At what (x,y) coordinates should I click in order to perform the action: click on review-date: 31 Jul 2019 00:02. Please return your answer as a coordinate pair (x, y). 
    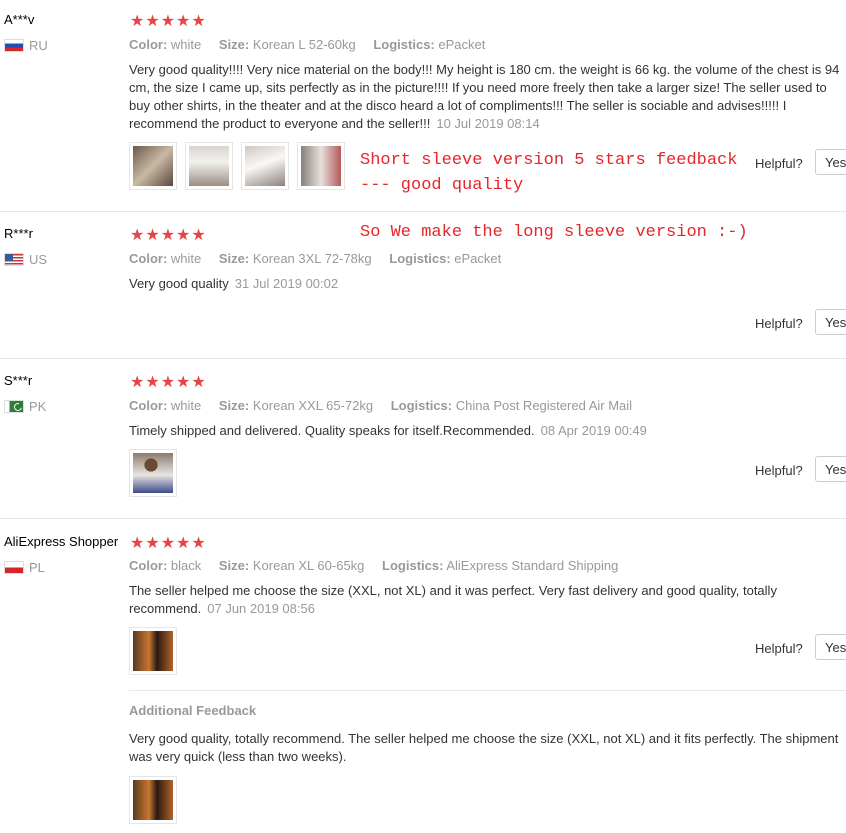
    Looking at the image, I should click on (286, 283).